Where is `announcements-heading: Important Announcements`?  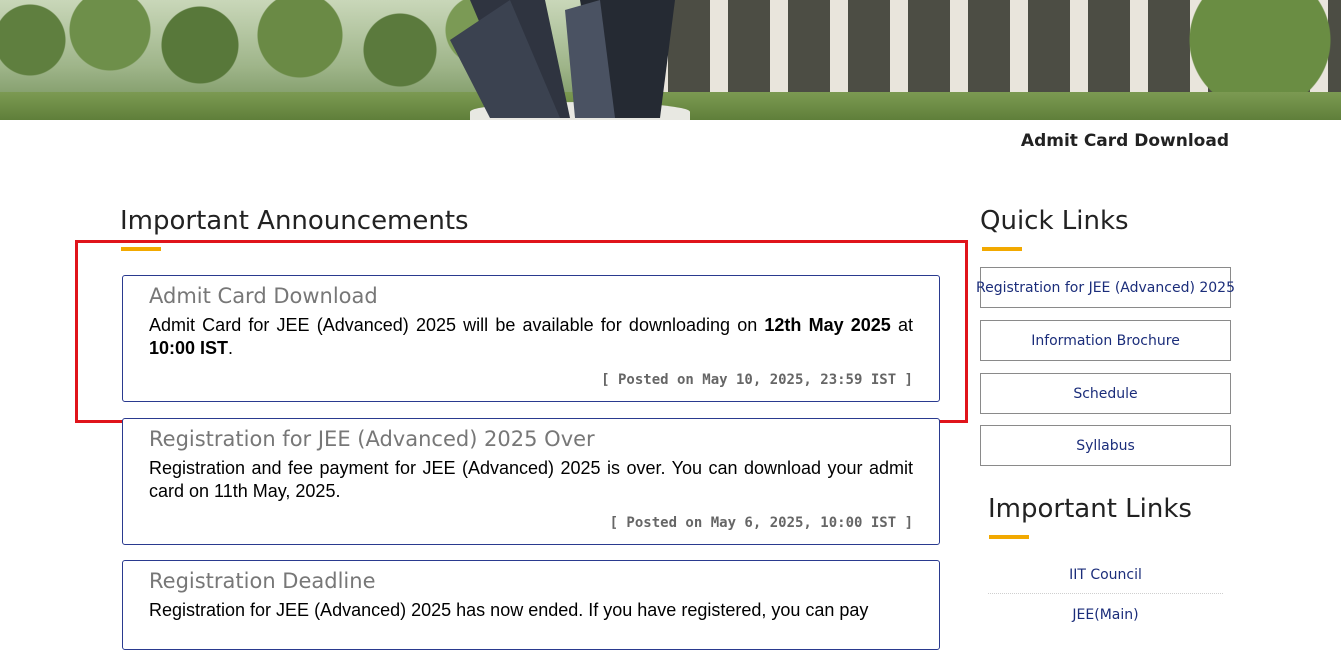
announcements-heading: Important Announcements is located at coordinates (294, 221).